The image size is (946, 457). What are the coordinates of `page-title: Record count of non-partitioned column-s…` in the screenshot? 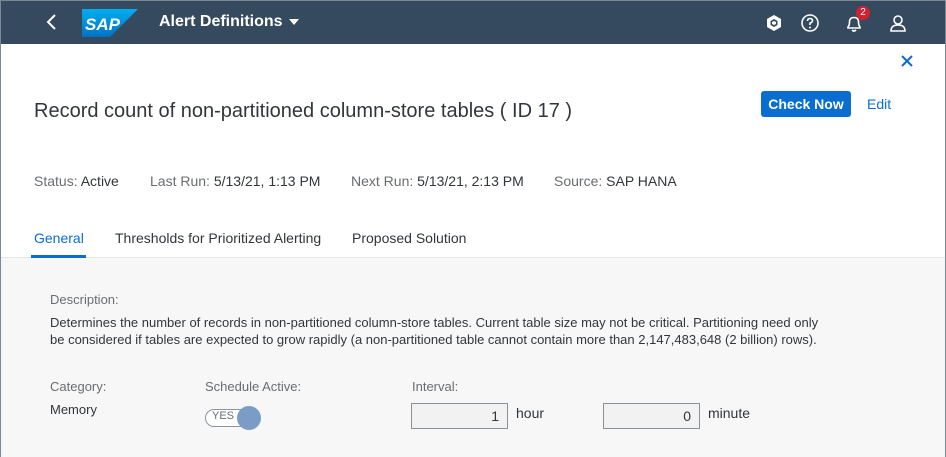 It's located at (303, 111).